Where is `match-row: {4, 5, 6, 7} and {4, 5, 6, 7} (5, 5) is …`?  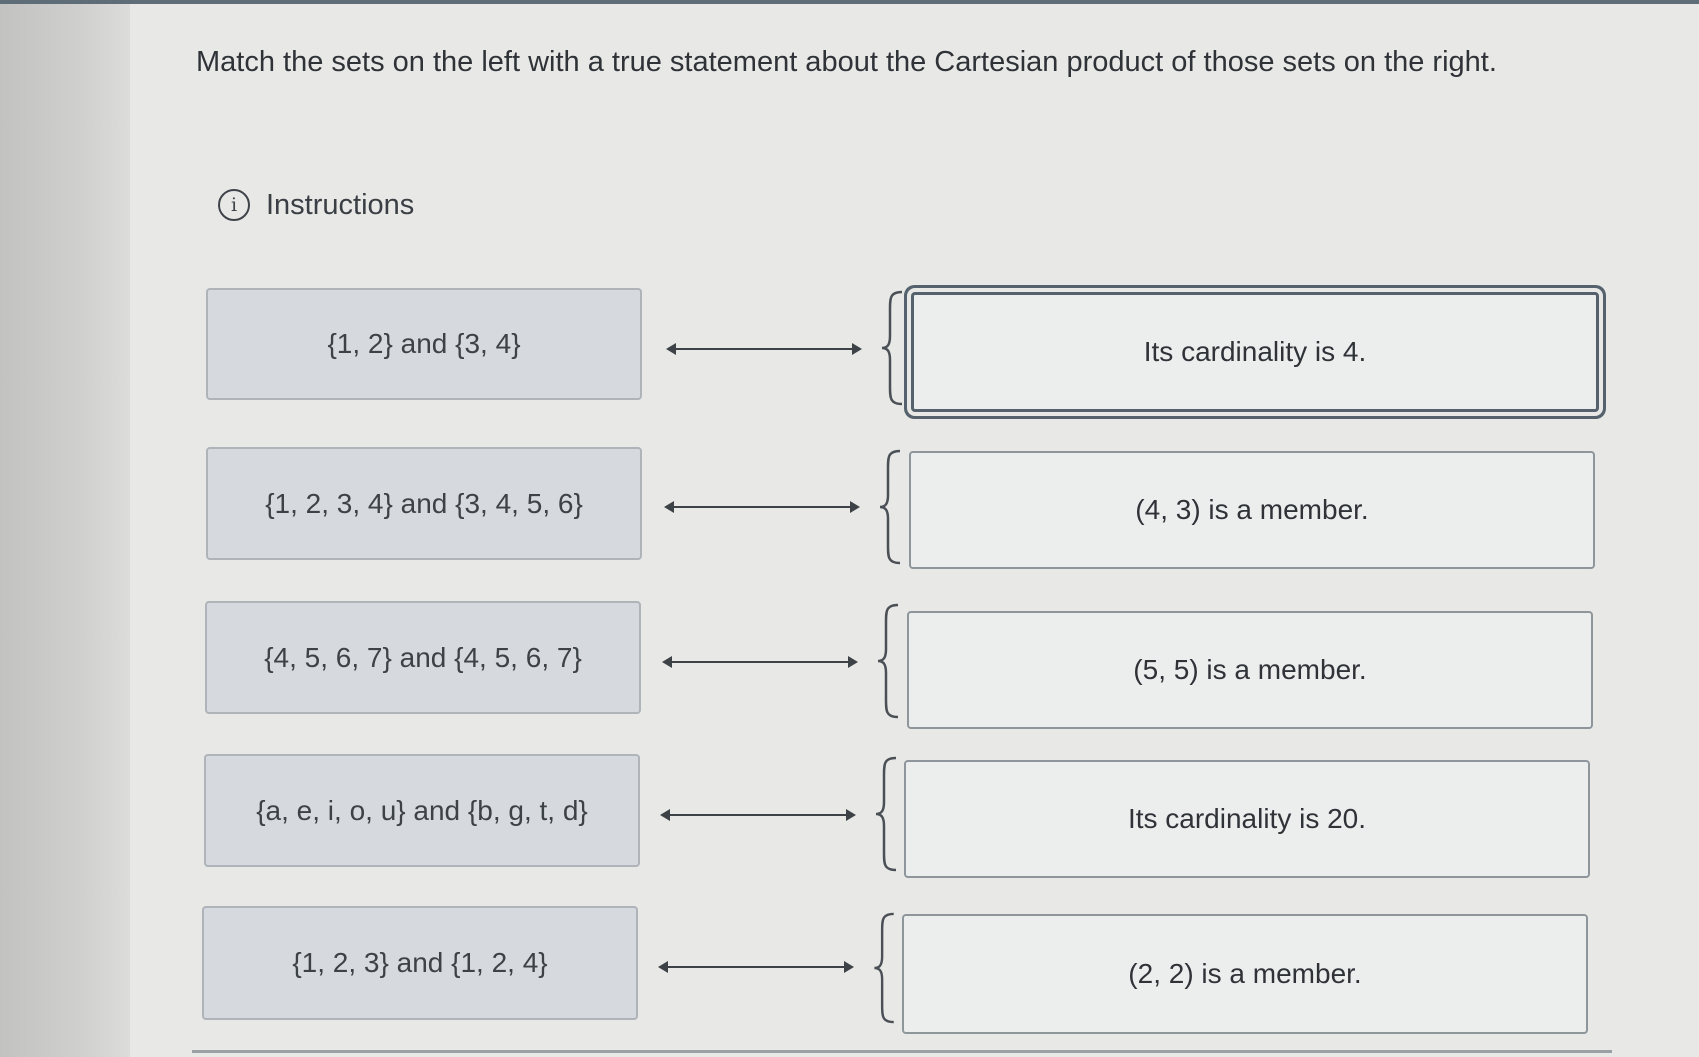 match-row: {4, 5, 6, 7} and {4, 5, 6, 7} (5, 5) is … is located at coordinates (849, 665).